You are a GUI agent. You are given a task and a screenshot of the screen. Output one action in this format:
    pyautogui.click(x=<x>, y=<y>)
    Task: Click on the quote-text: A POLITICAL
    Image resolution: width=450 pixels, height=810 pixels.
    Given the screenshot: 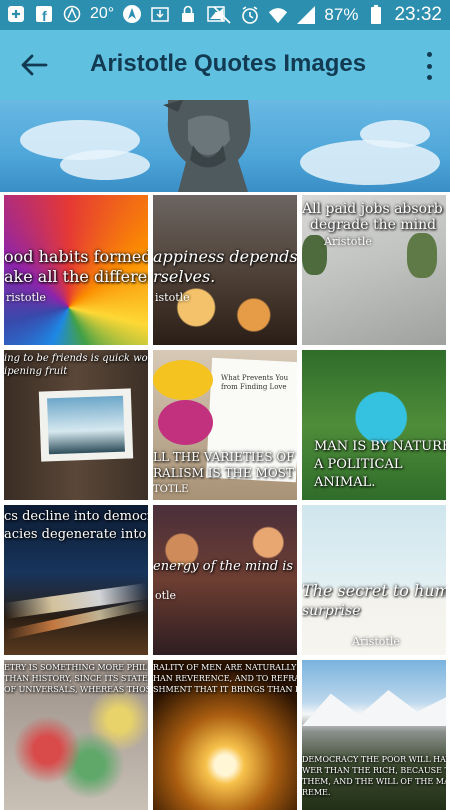 What is the action you would take?
    pyautogui.click(x=358, y=464)
    